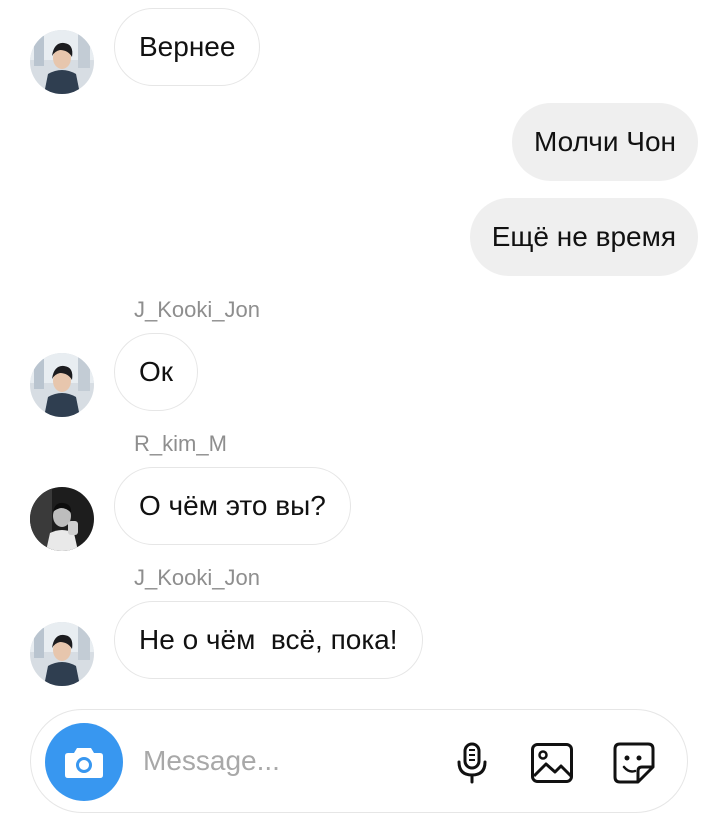 This screenshot has width=720, height=830. Describe the element at coordinates (187, 47) in the screenshot. I see `incoming-message-bubble: Вернее` at that location.